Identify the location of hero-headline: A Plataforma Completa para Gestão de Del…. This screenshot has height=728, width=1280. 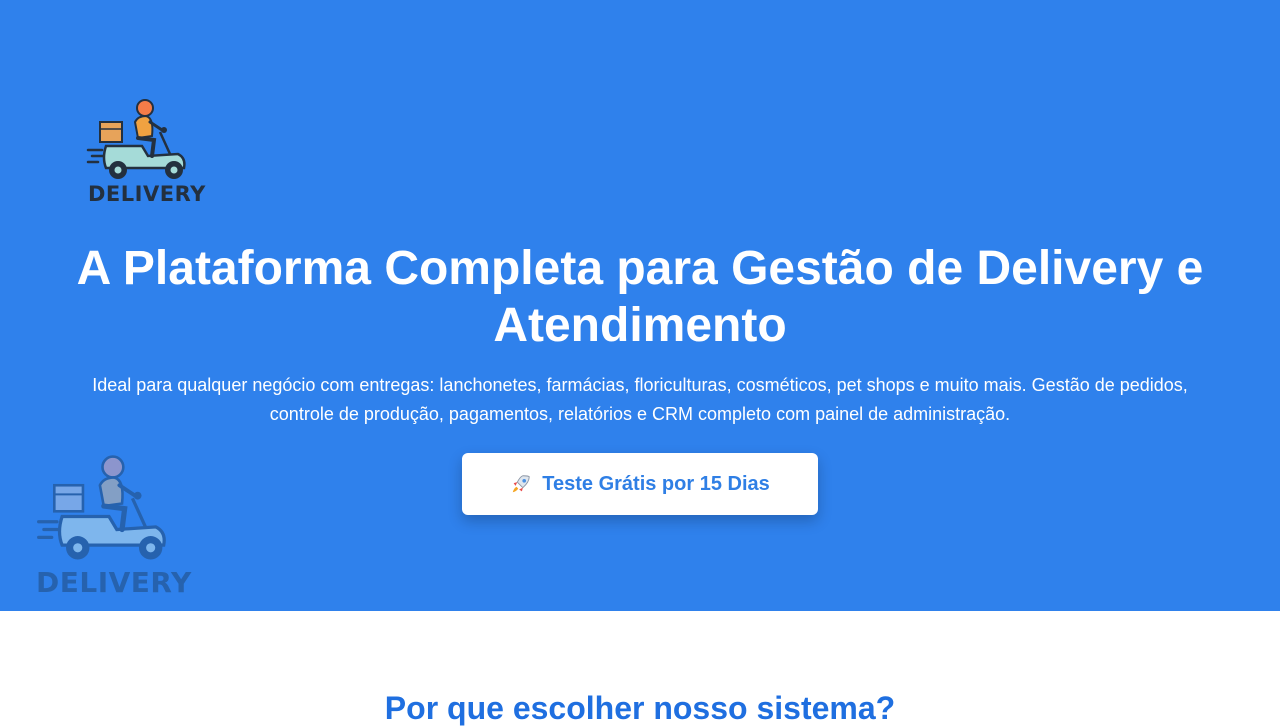
(640, 297).